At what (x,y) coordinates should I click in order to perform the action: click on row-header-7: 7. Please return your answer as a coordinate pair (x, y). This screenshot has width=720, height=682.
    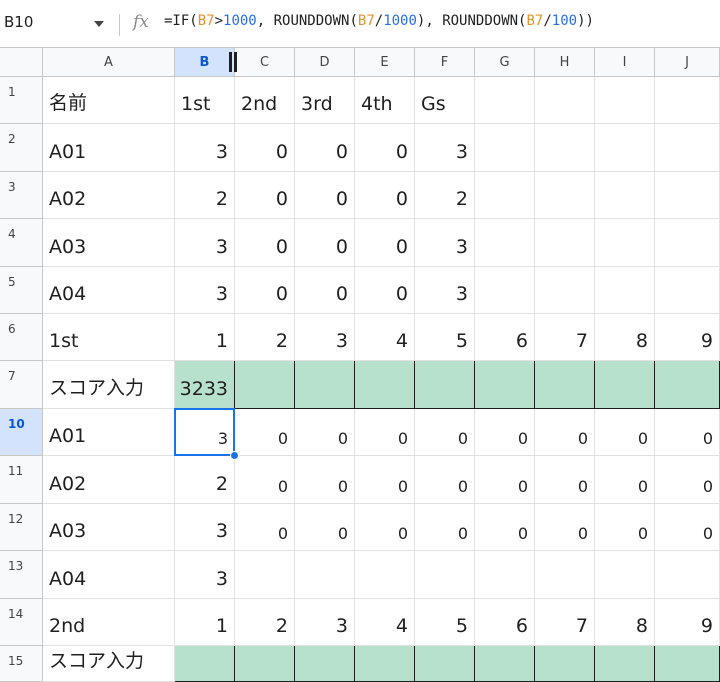
    Looking at the image, I should click on (21, 385).